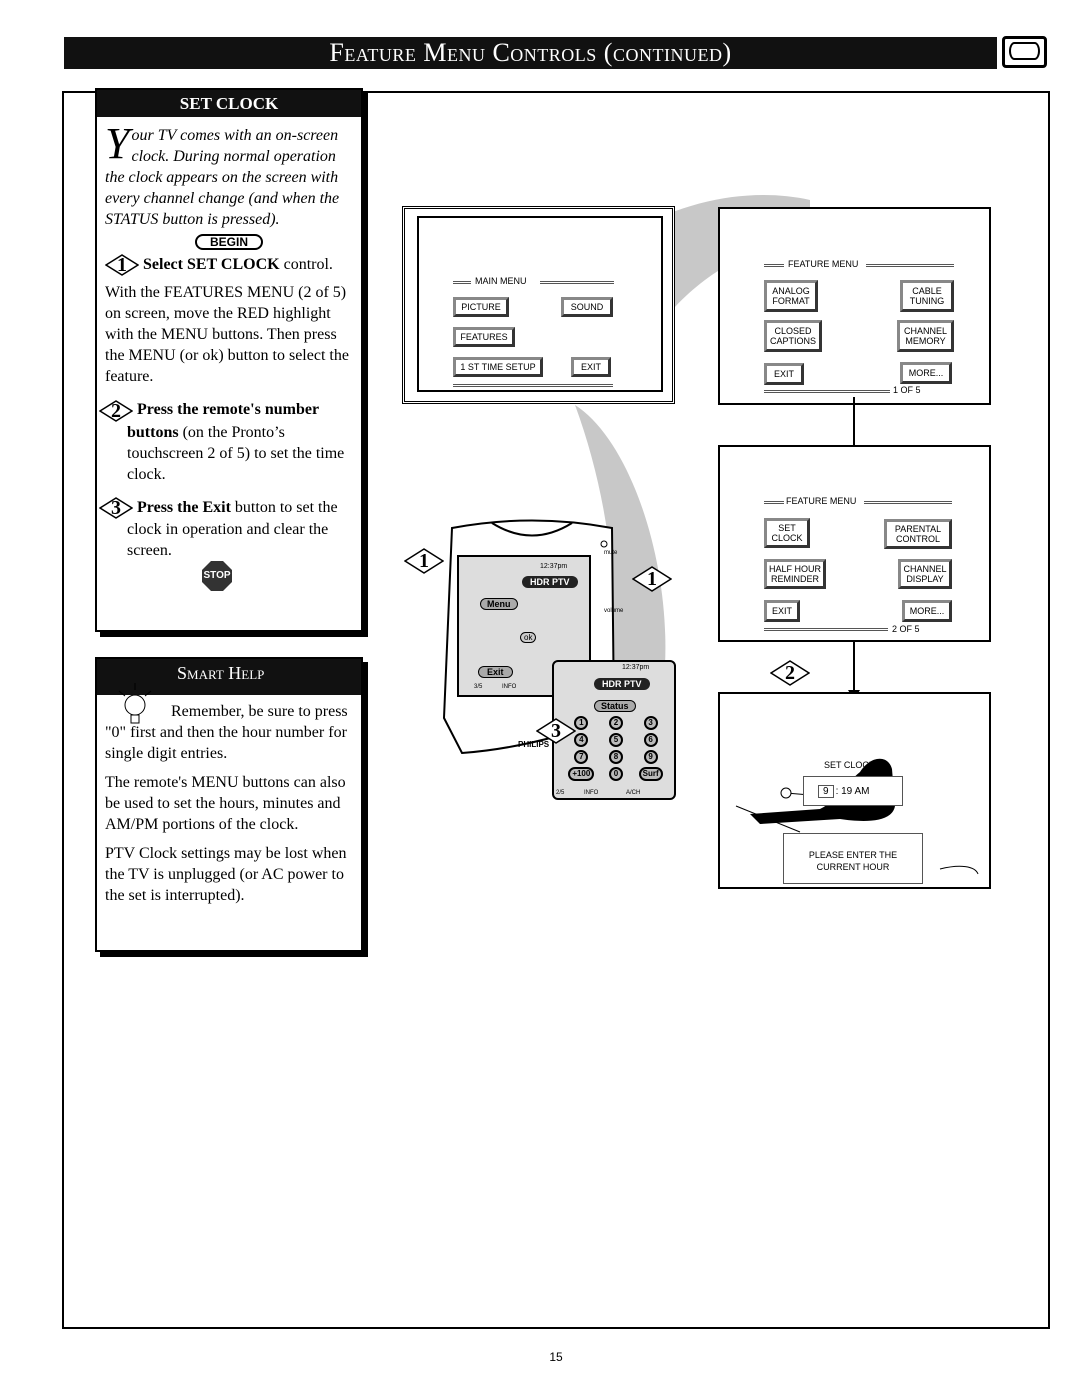 The height and width of the screenshot is (1397, 1080). What do you see at coordinates (853, 858) in the screenshot?
I see `prompt-box: PLEASE ENTER THE CURRENT HOUR` at bounding box center [853, 858].